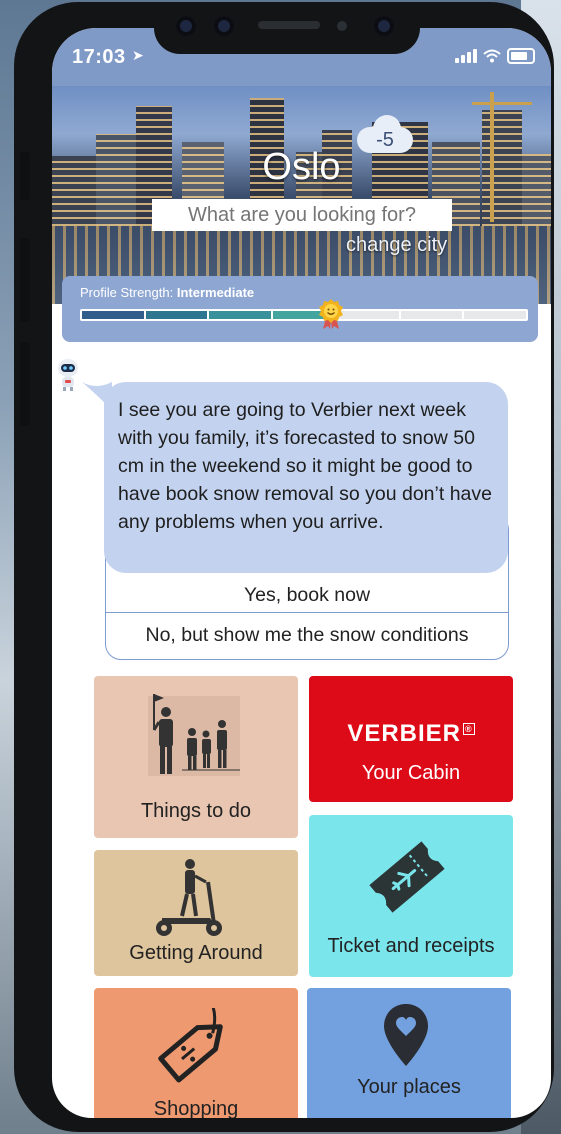 This screenshot has width=561, height=1134. I want to click on tile-ticket-and-receipts: Ticket and receipts, so click(411, 896).